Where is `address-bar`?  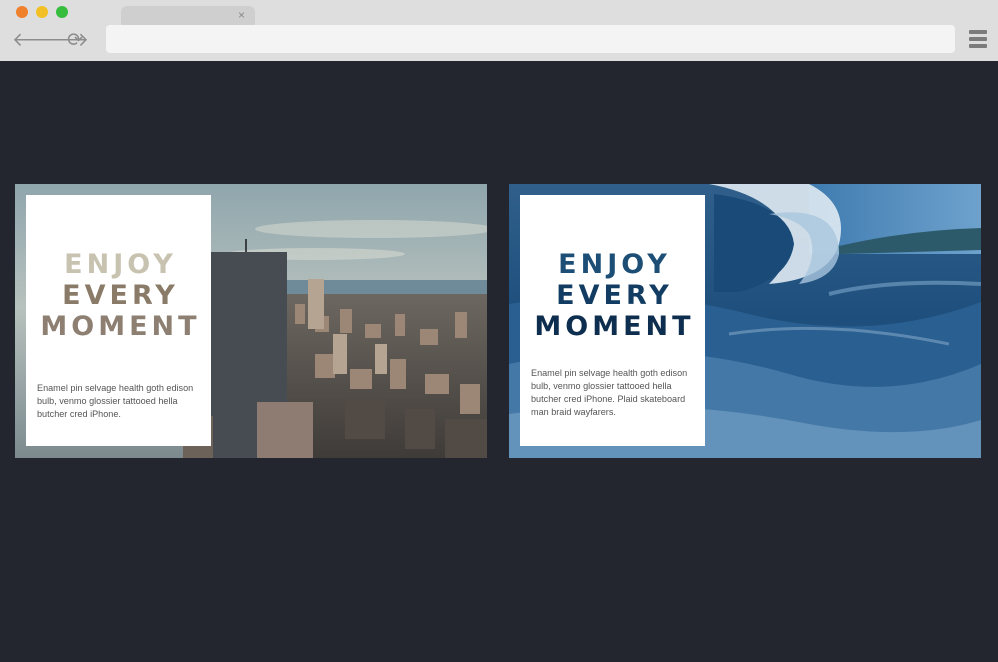 address-bar is located at coordinates (530, 39).